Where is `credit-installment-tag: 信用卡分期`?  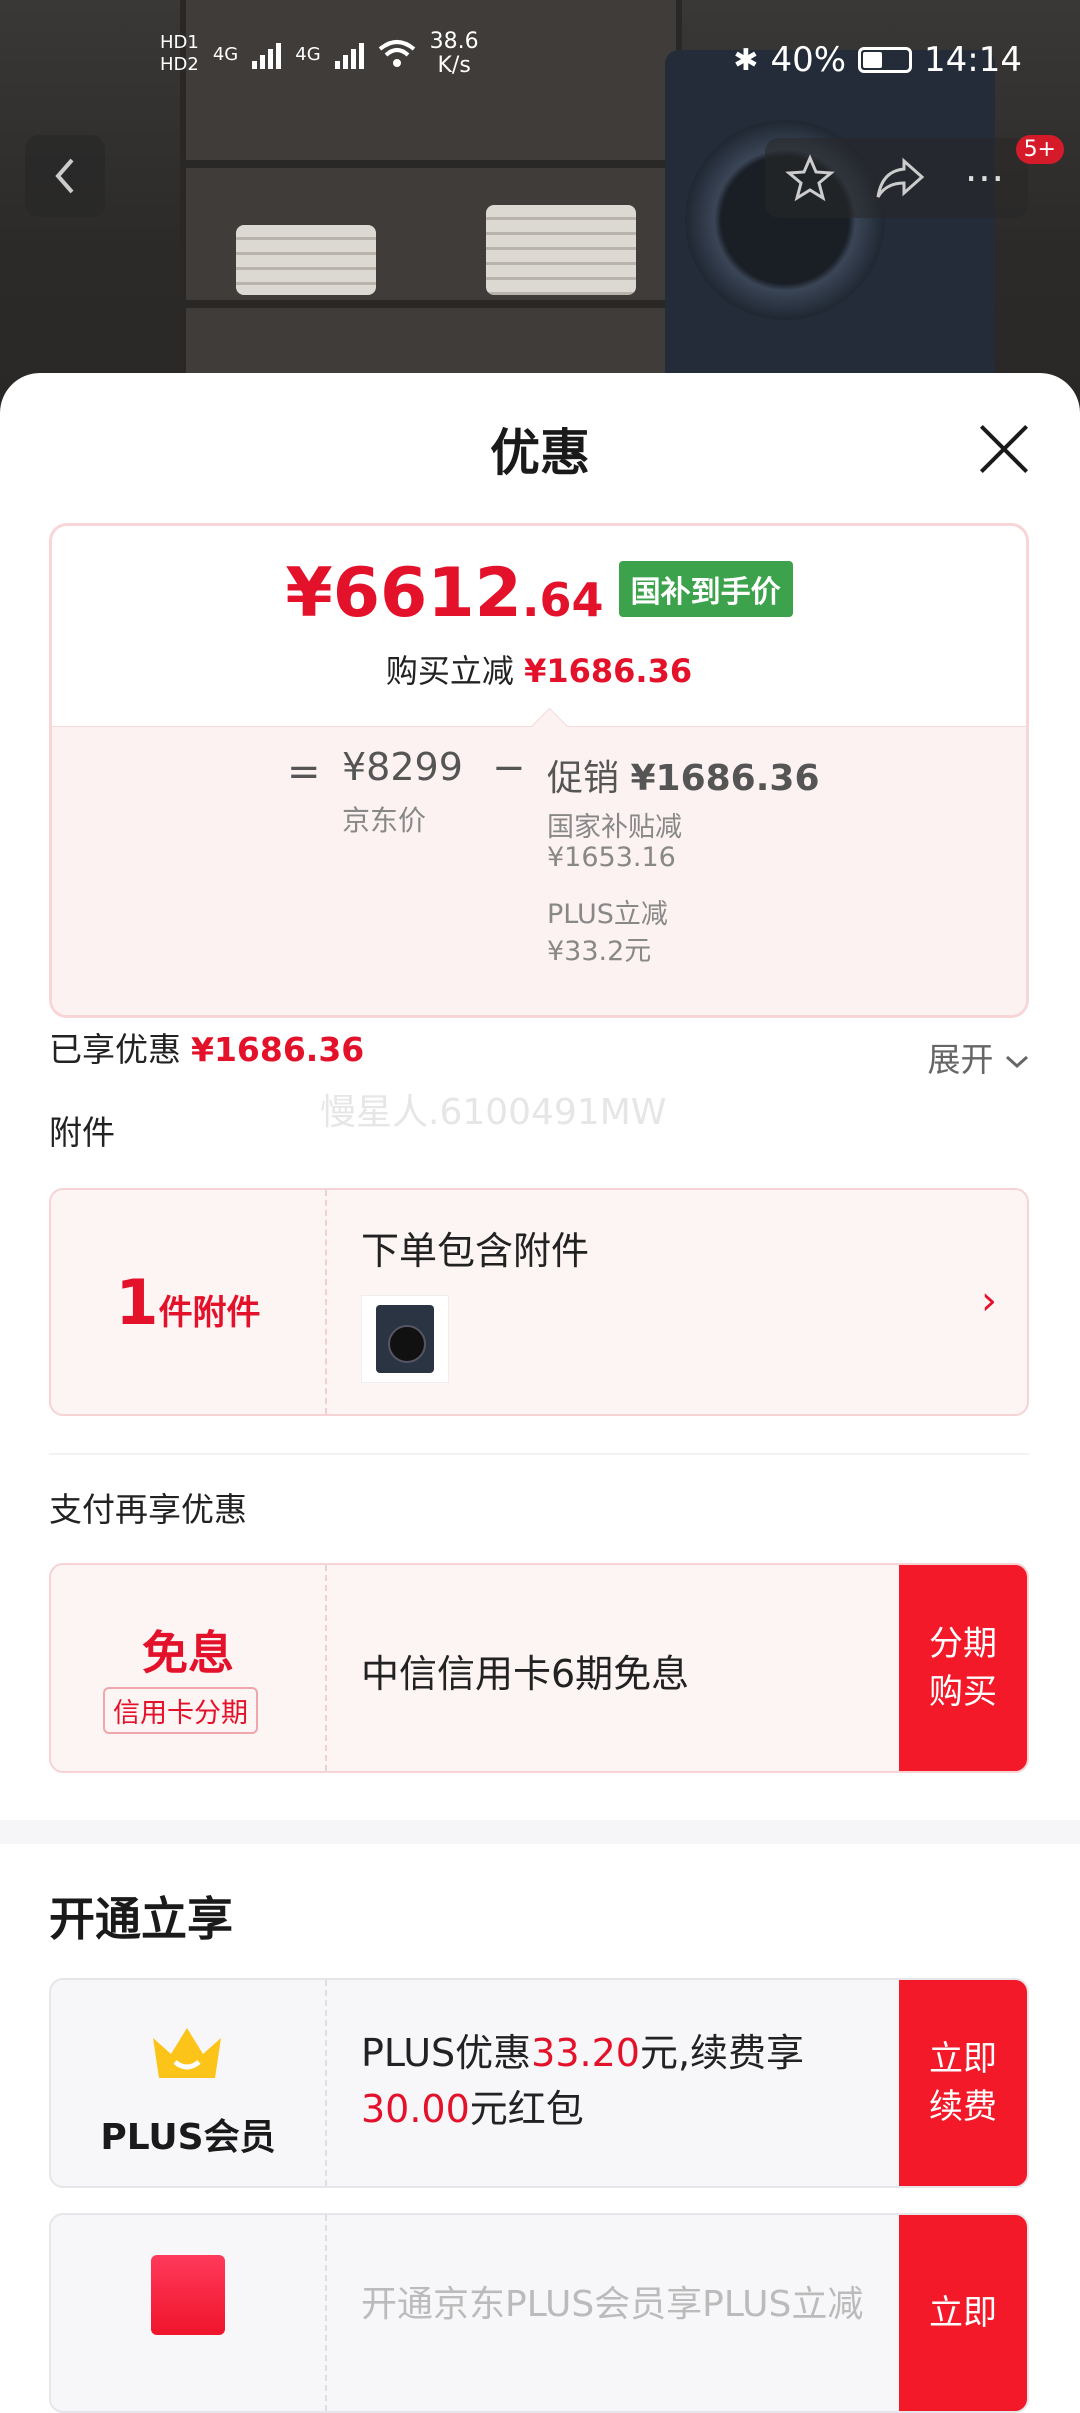
credit-installment-tag: 信用卡分期 is located at coordinates (180, 1710).